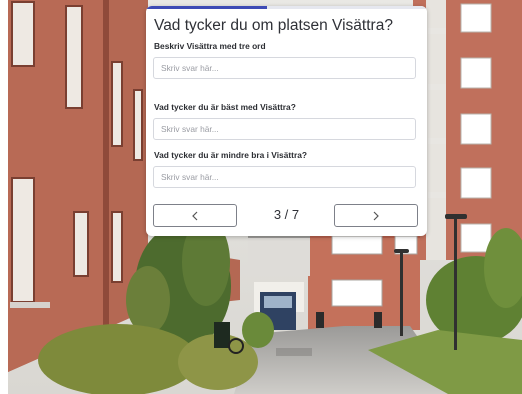 This screenshot has height=394, width=522. What do you see at coordinates (210, 46) in the screenshot?
I see `question-label-1: Beskriv Visättra med tre ord` at bounding box center [210, 46].